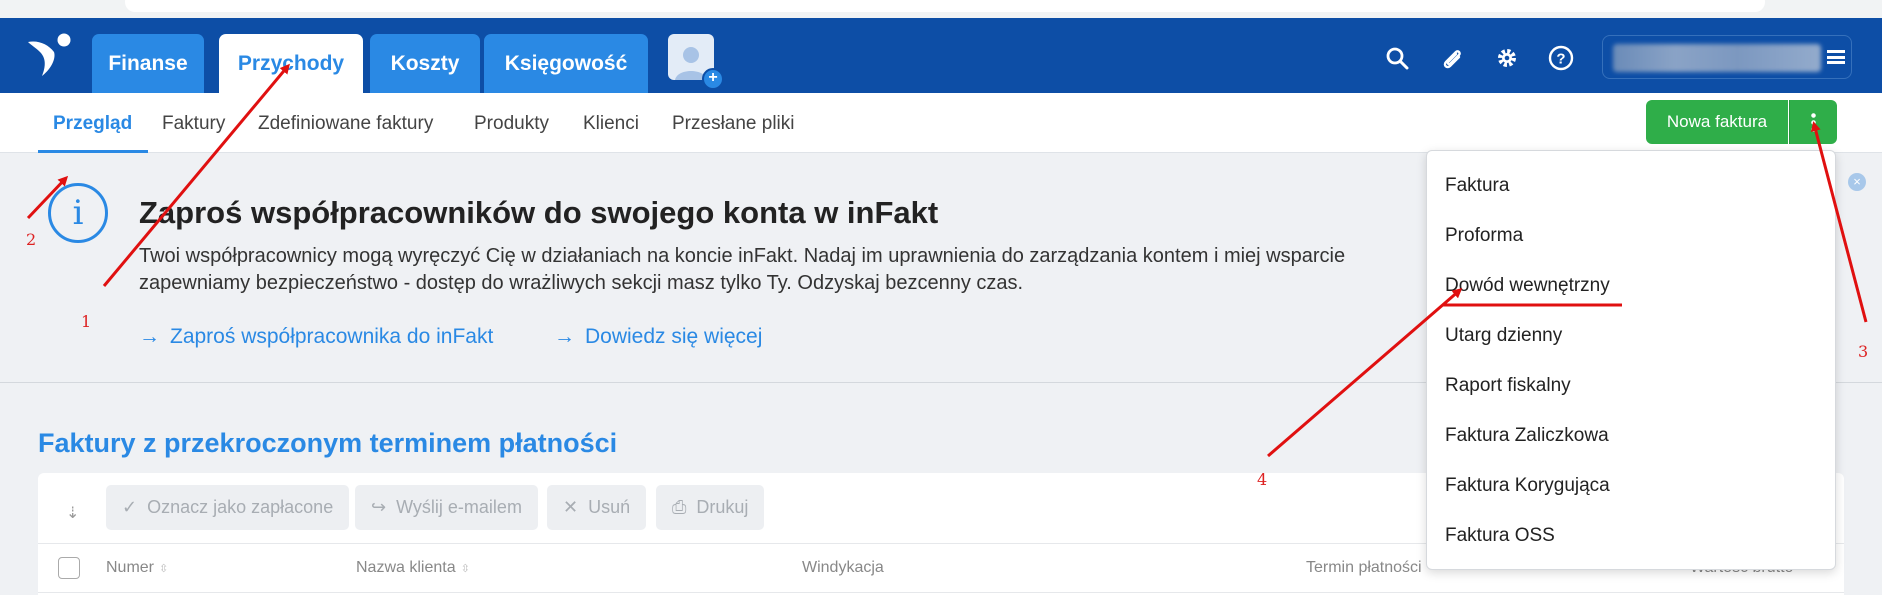 The width and height of the screenshot is (1882, 595). What do you see at coordinates (511, 124) in the screenshot?
I see `subnav-item-produkty: Produkty` at bounding box center [511, 124].